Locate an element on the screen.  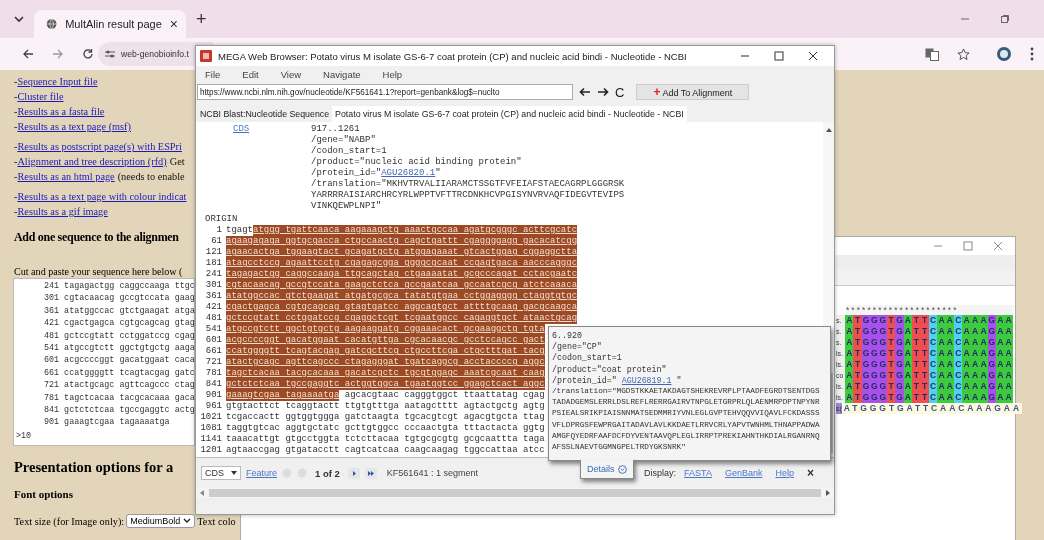
result-link: Results as a text page with colour indicat is located at coordinates (102, 196).